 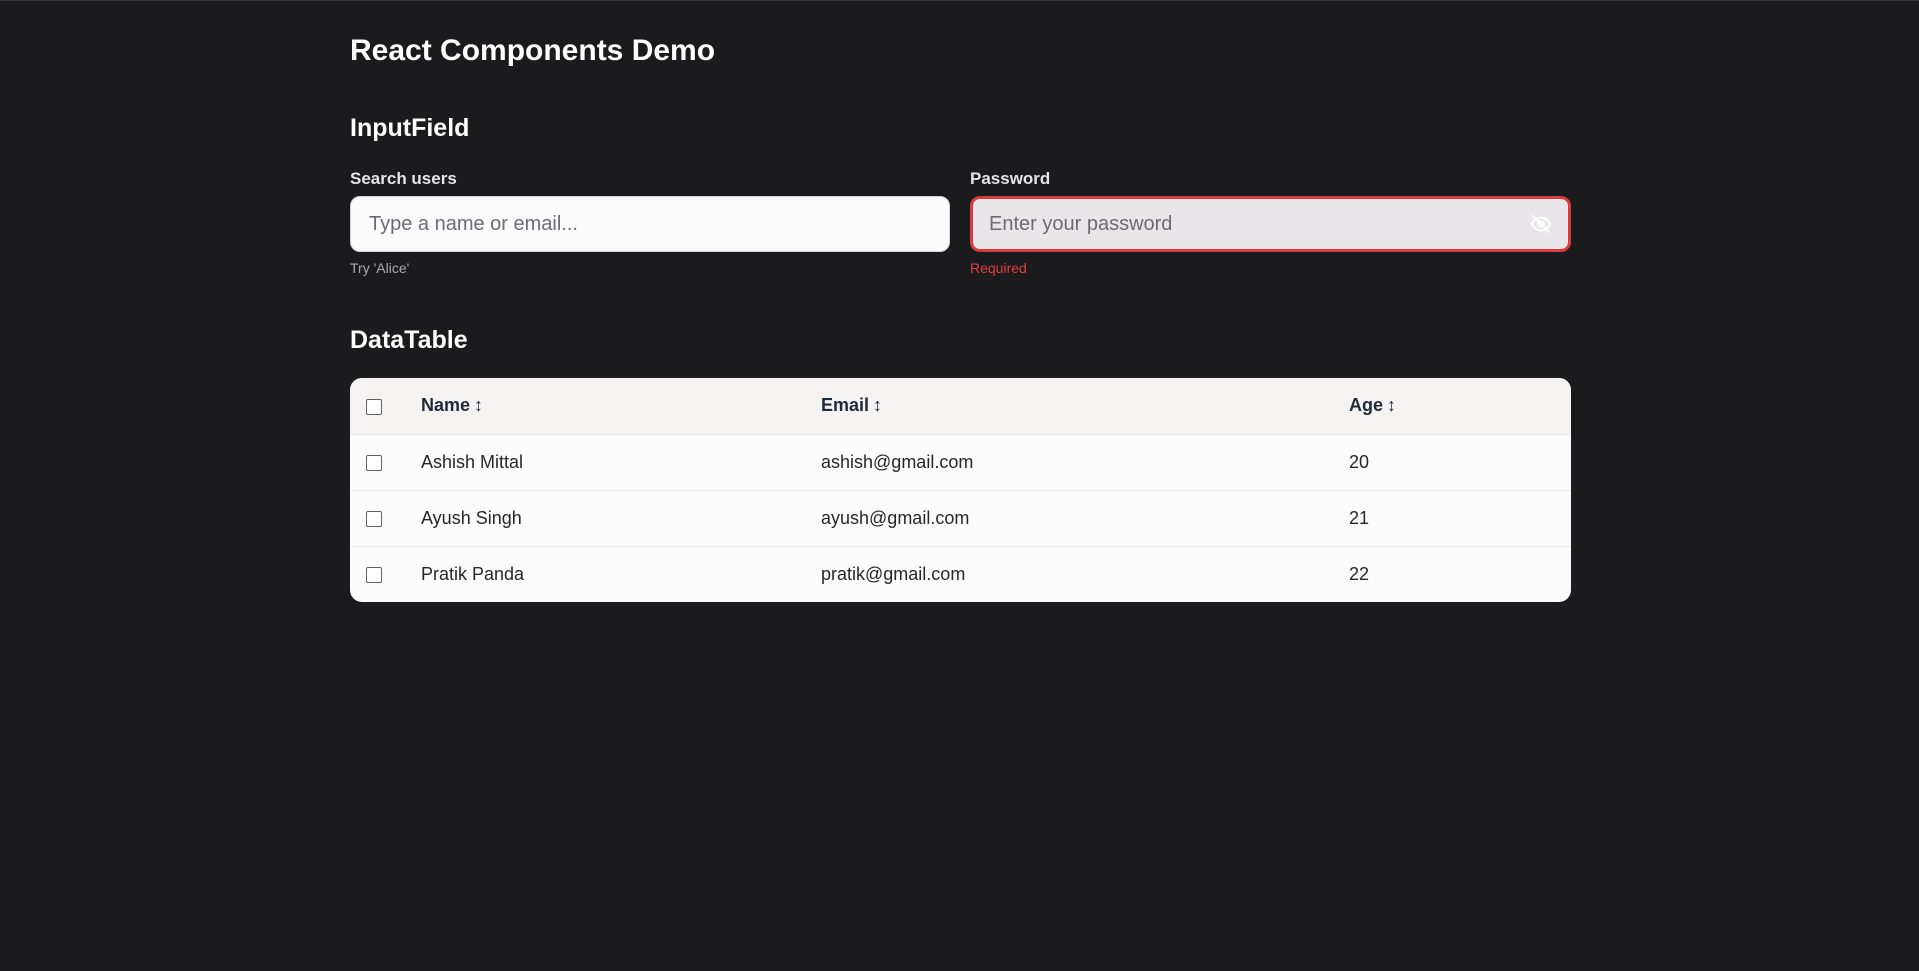 I want to click on search-input, so click(x=633, y=224).